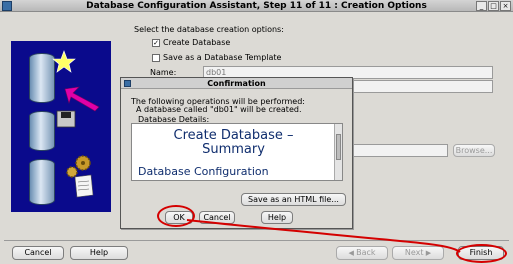 The image size is (513, 264). I want to click on ok-highlight-ellipse, so click(176, 216).